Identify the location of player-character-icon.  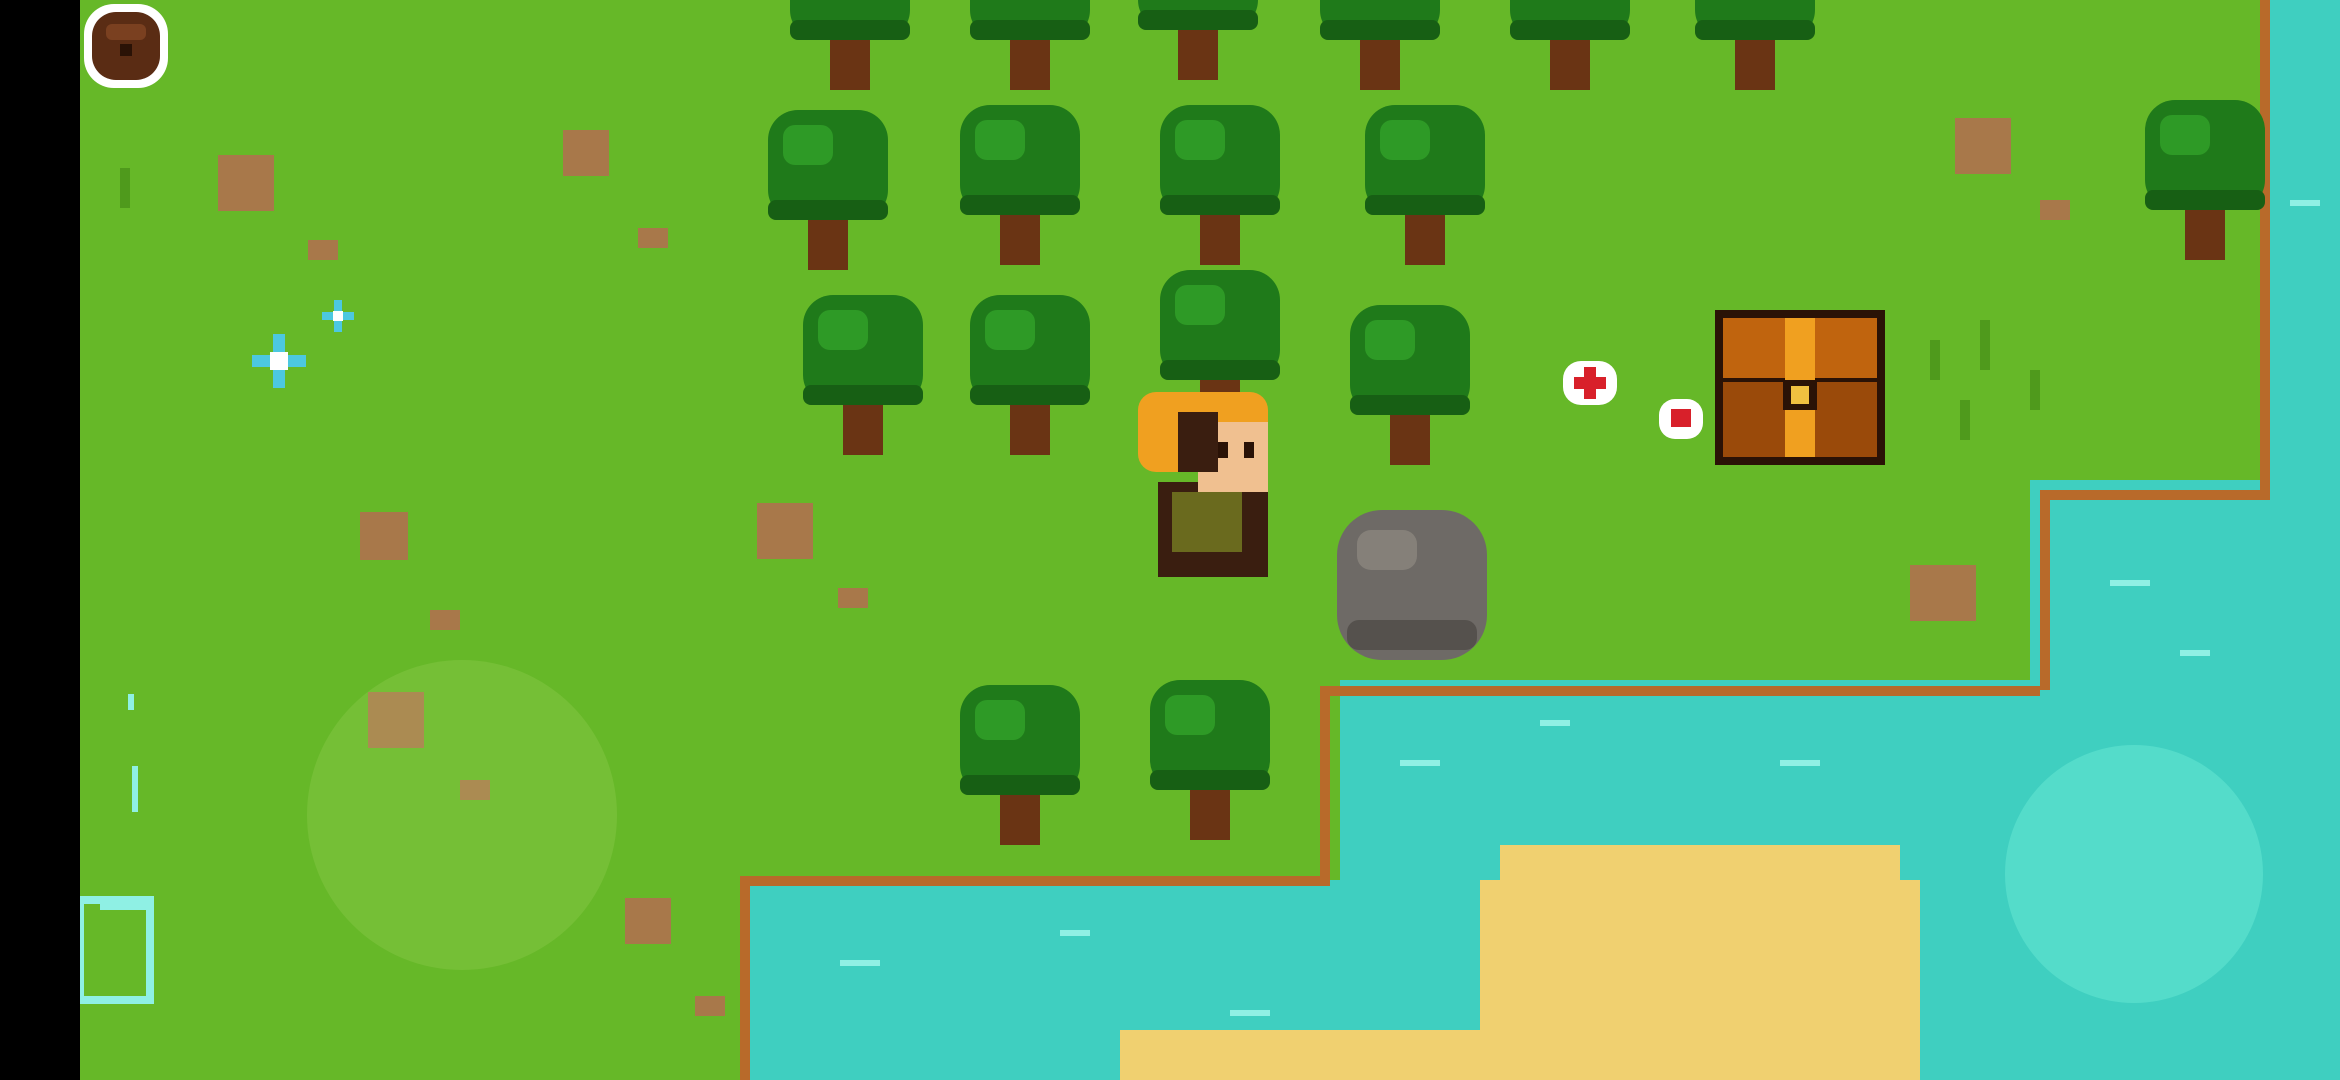
(1208, 482).